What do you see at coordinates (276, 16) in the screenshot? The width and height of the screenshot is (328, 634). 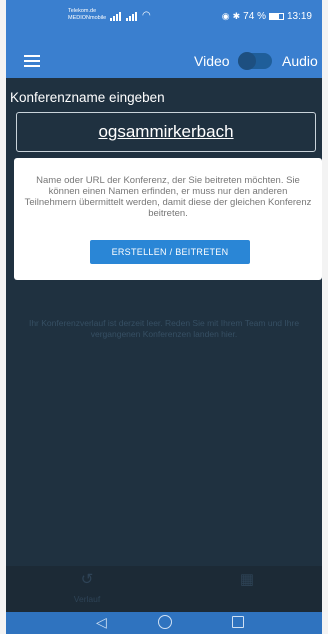 I see `battery-icon` at bounding box center [276, 16].